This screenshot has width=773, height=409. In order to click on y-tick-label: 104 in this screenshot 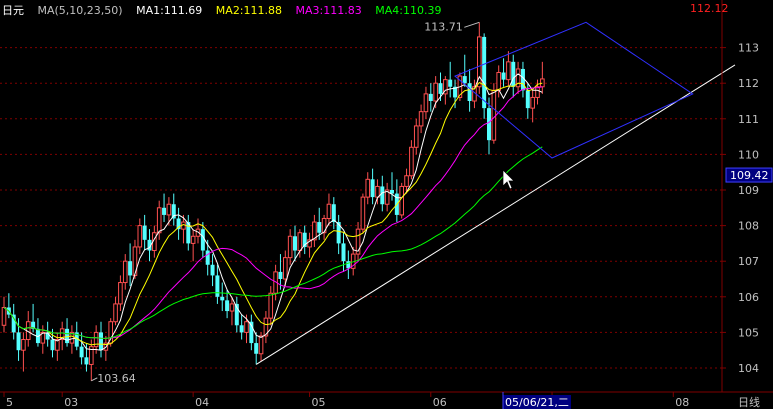, I will do `click(748, 368)`.